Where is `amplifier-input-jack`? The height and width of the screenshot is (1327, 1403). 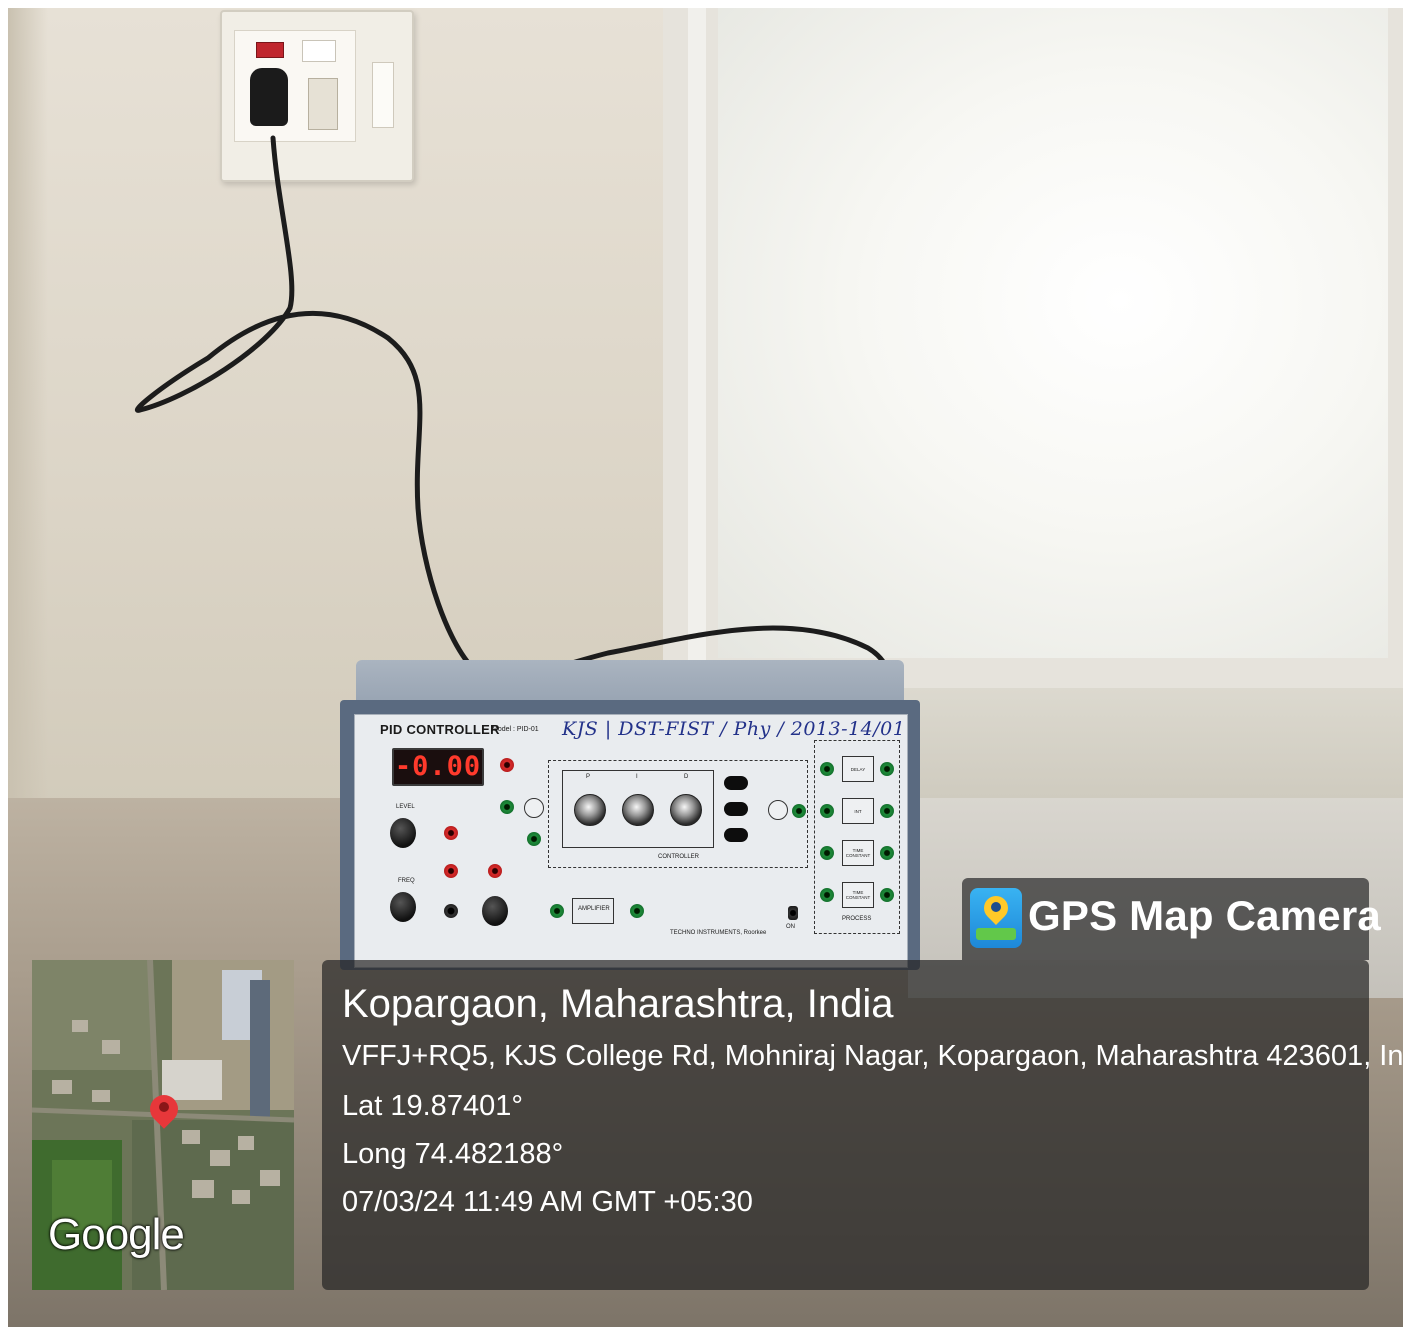 amplifier-input-jack is located at coordinates (557, 911).